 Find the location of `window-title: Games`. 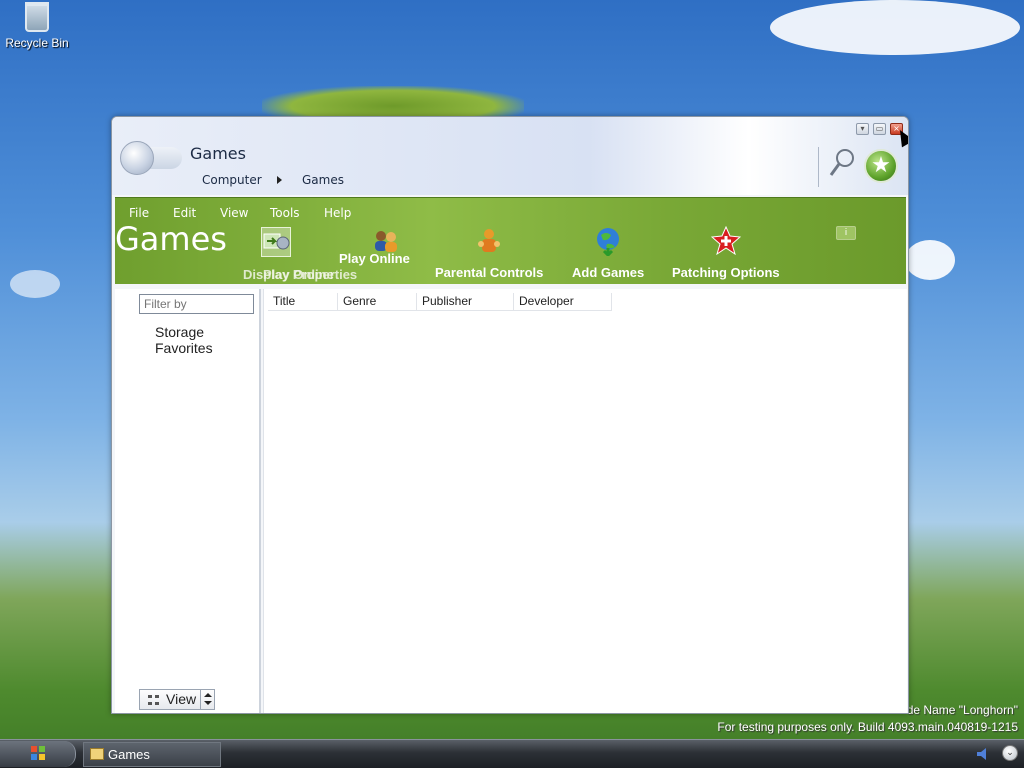

window-title: Games is located at coordinates (218, 153).